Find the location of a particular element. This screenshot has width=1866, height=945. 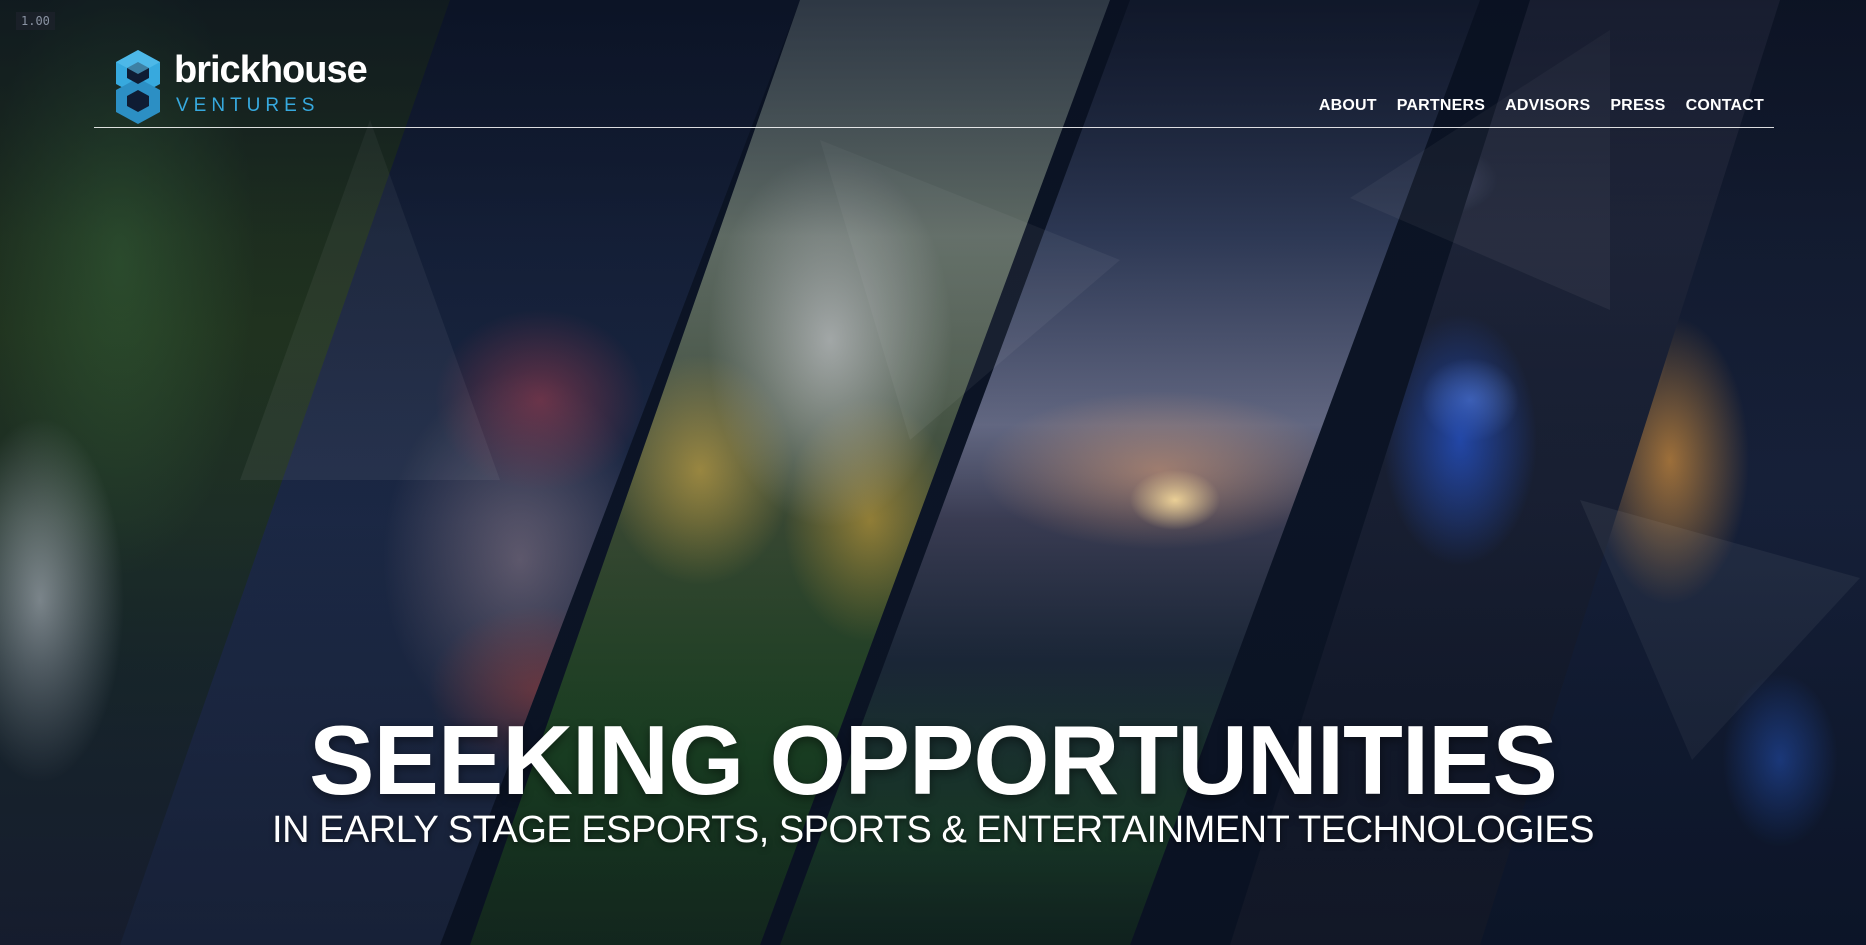

nav-partners-link: PARTNERS is located at coordinates (1441, 106).